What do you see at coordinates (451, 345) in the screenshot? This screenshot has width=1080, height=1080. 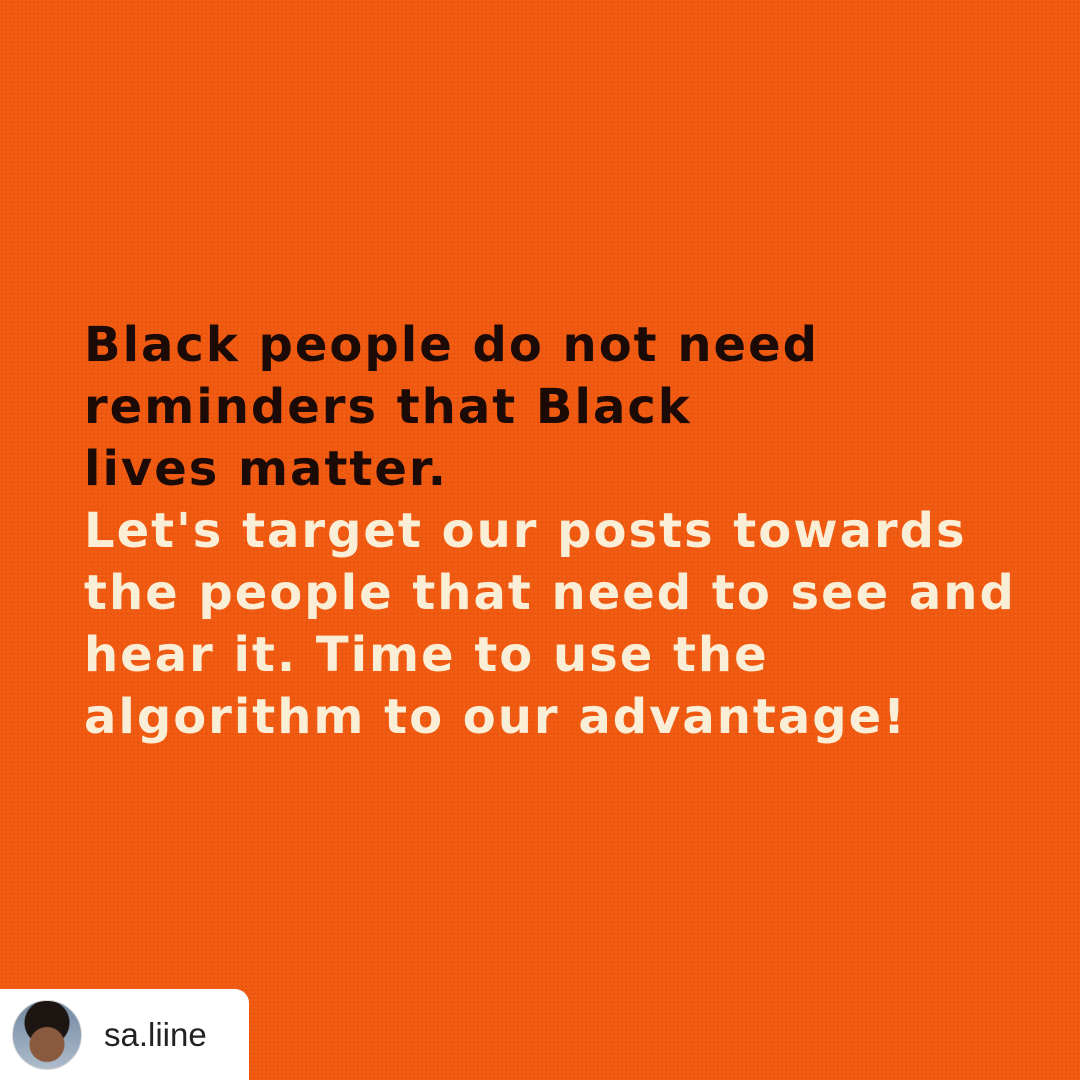 I see `quote-line-dark-1: Black people do not need` at bounding box center [451, 345].